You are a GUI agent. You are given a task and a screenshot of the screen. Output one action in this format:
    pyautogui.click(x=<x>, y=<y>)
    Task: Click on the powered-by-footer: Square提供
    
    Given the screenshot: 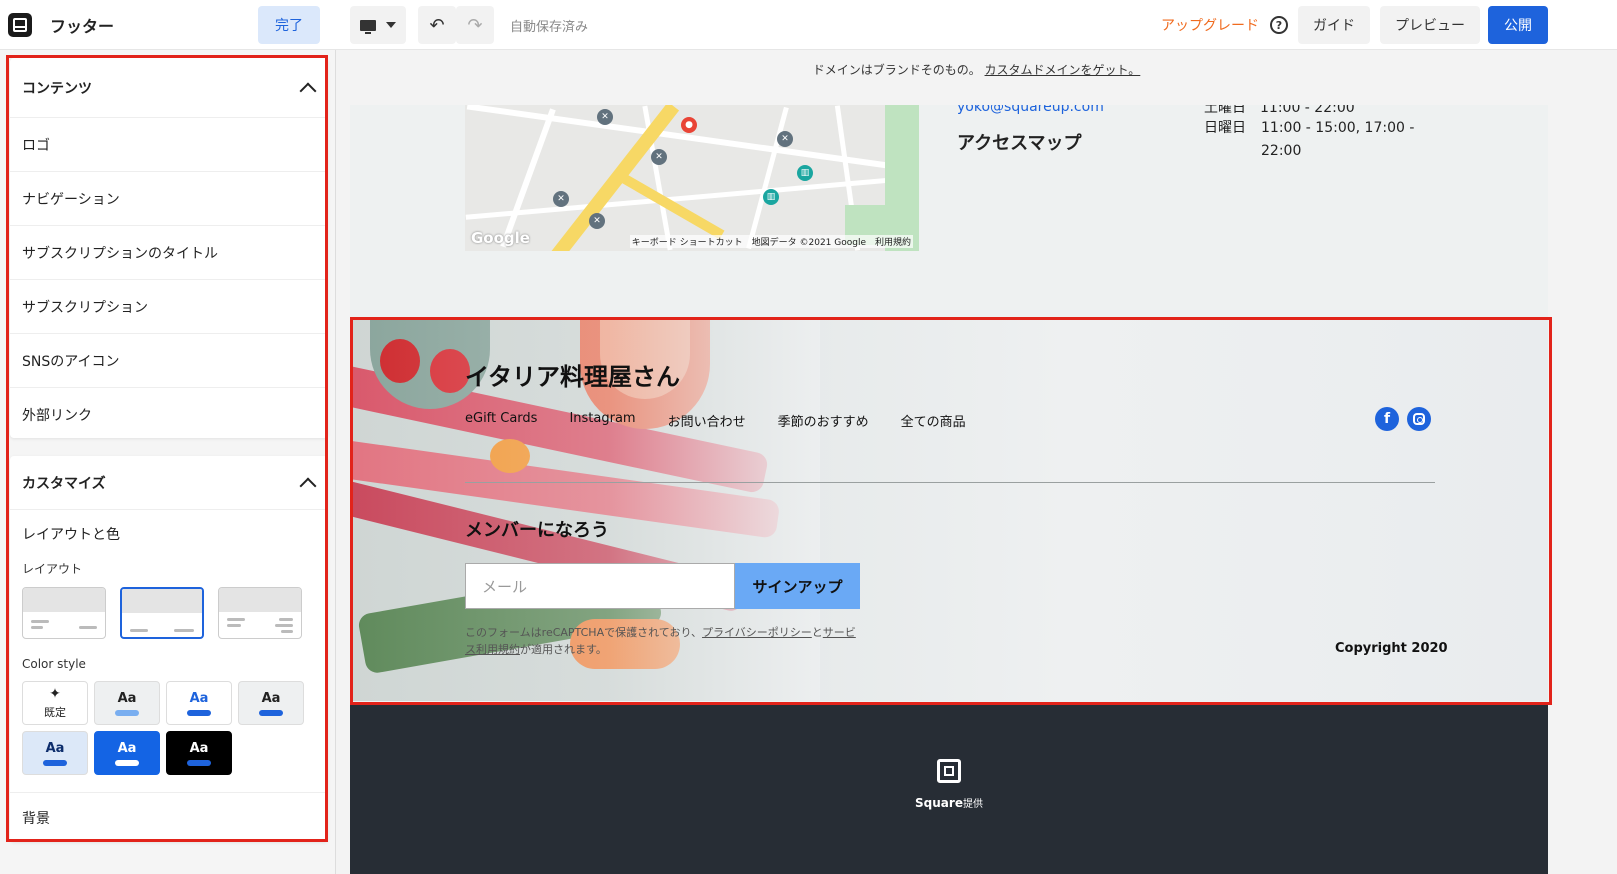 What is the action you would take?
    pyautogui.click(x=949, y=789)
    